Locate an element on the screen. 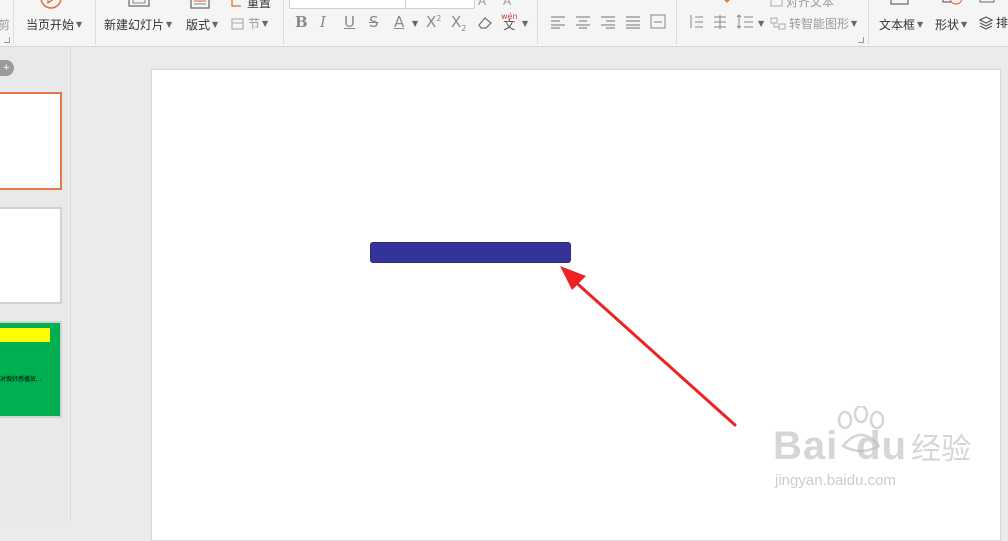  watermark-brand: Bai is located at coordinates (806, 446).